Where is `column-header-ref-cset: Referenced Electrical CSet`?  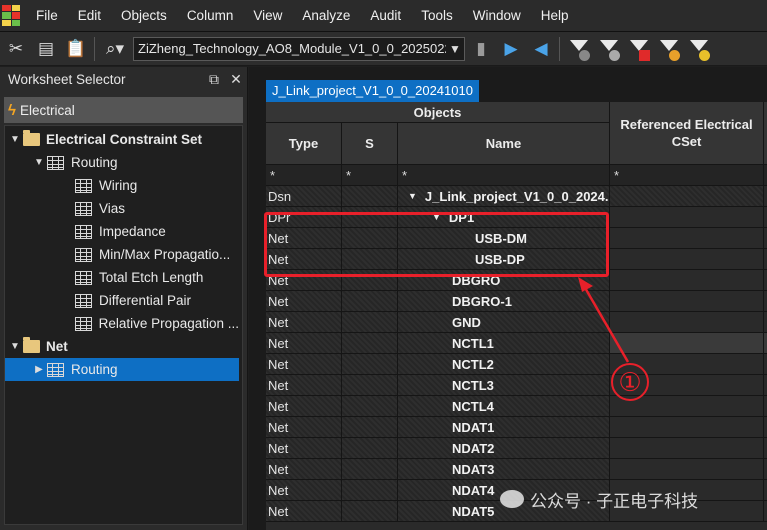
column-header-ref-cset: Referenced Electrical CSet is located at coordinates (687, 133).